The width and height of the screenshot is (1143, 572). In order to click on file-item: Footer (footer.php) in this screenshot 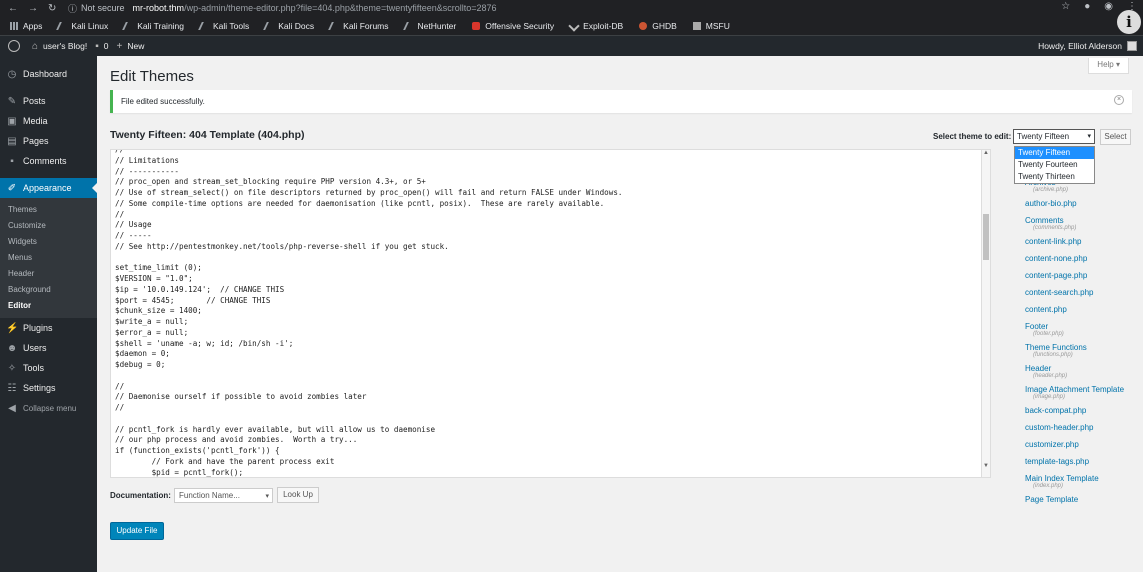, I will do `click(1080, 329)`.